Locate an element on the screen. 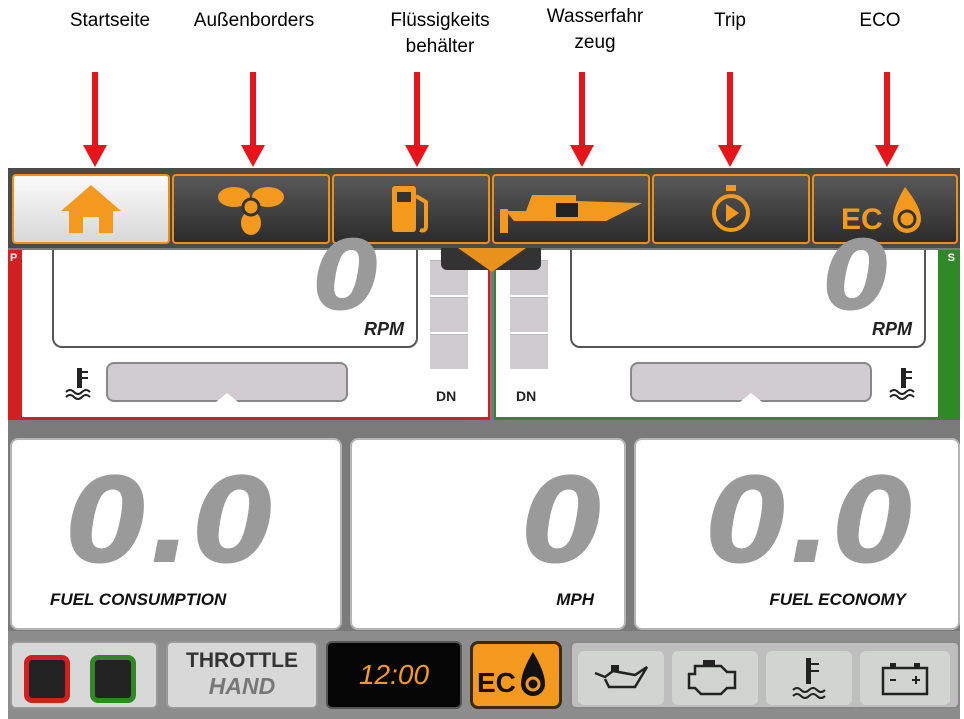 The height and width of the screenshot is (719, 964). battery-icon is located at coordinates (905, 679).